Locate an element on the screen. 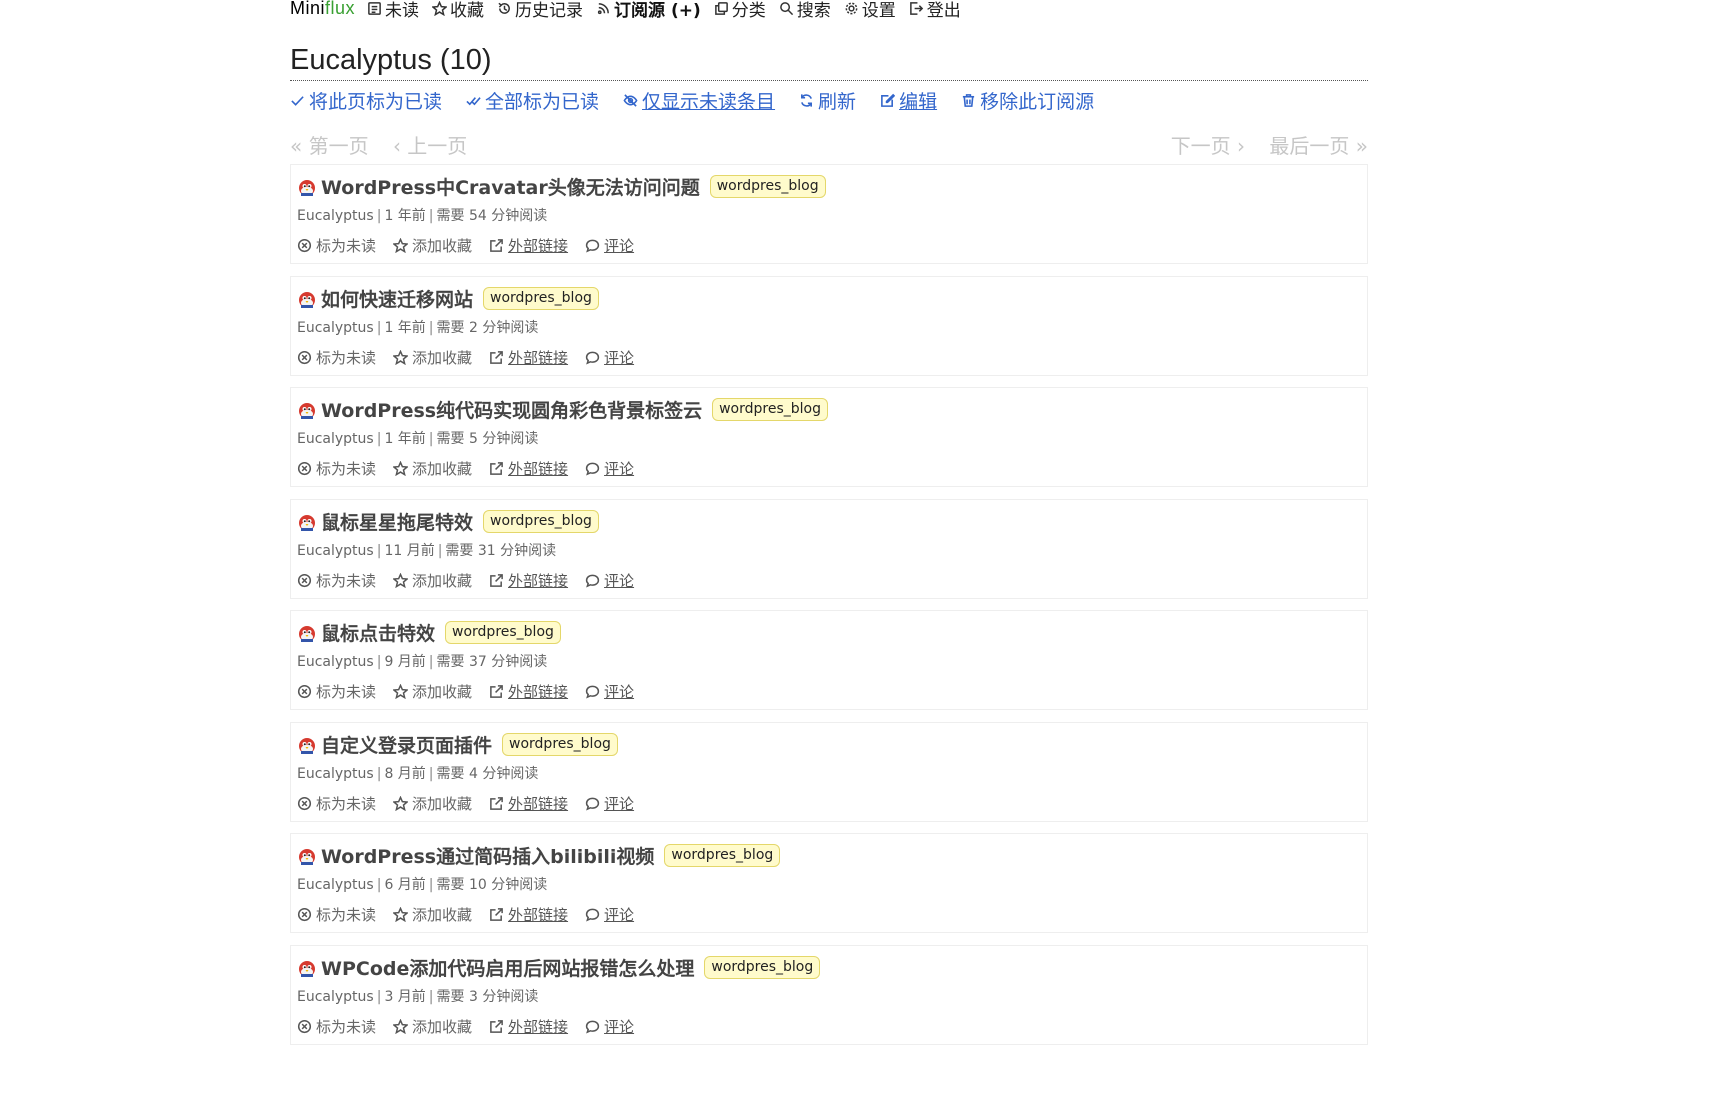  entry-actions: 标为未读 添加收藏 外部链接 评论 is located at coordinates (474, 914).